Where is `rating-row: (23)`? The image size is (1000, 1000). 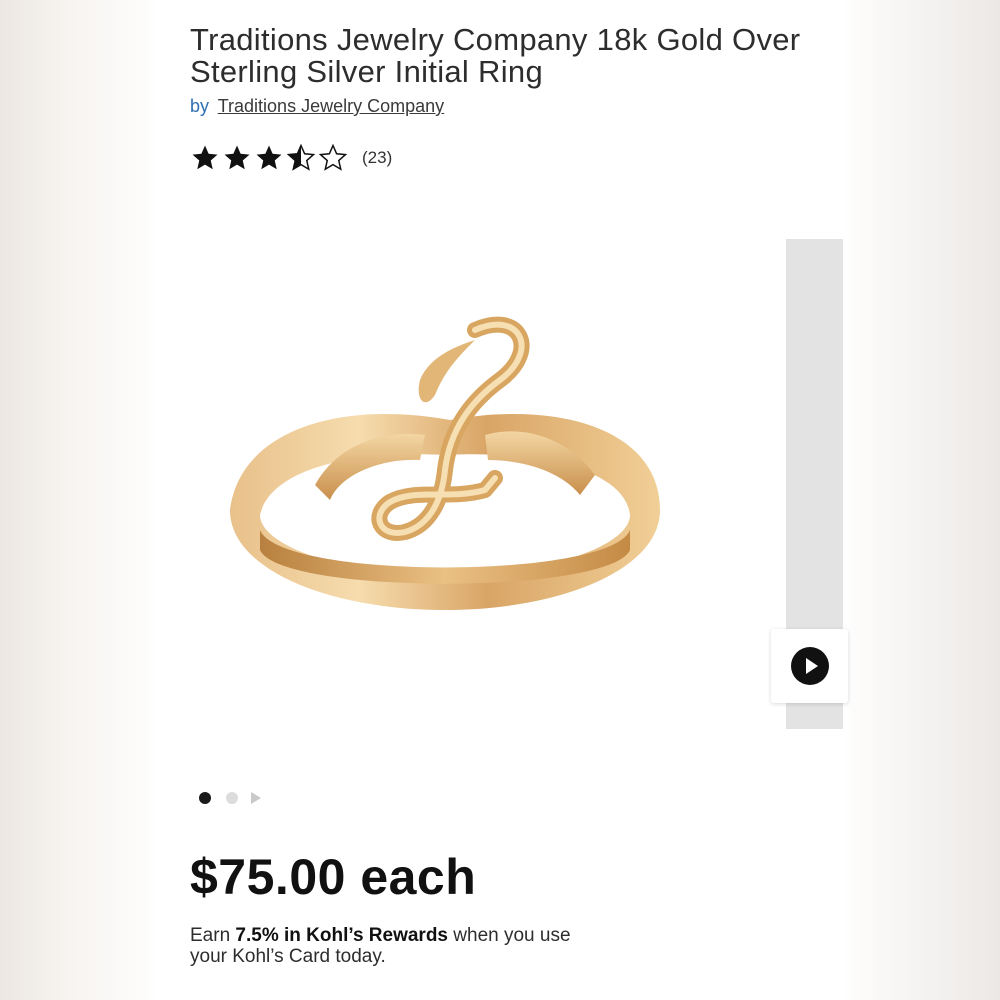 rating-row: (23) is located at coordinates (291, 158).